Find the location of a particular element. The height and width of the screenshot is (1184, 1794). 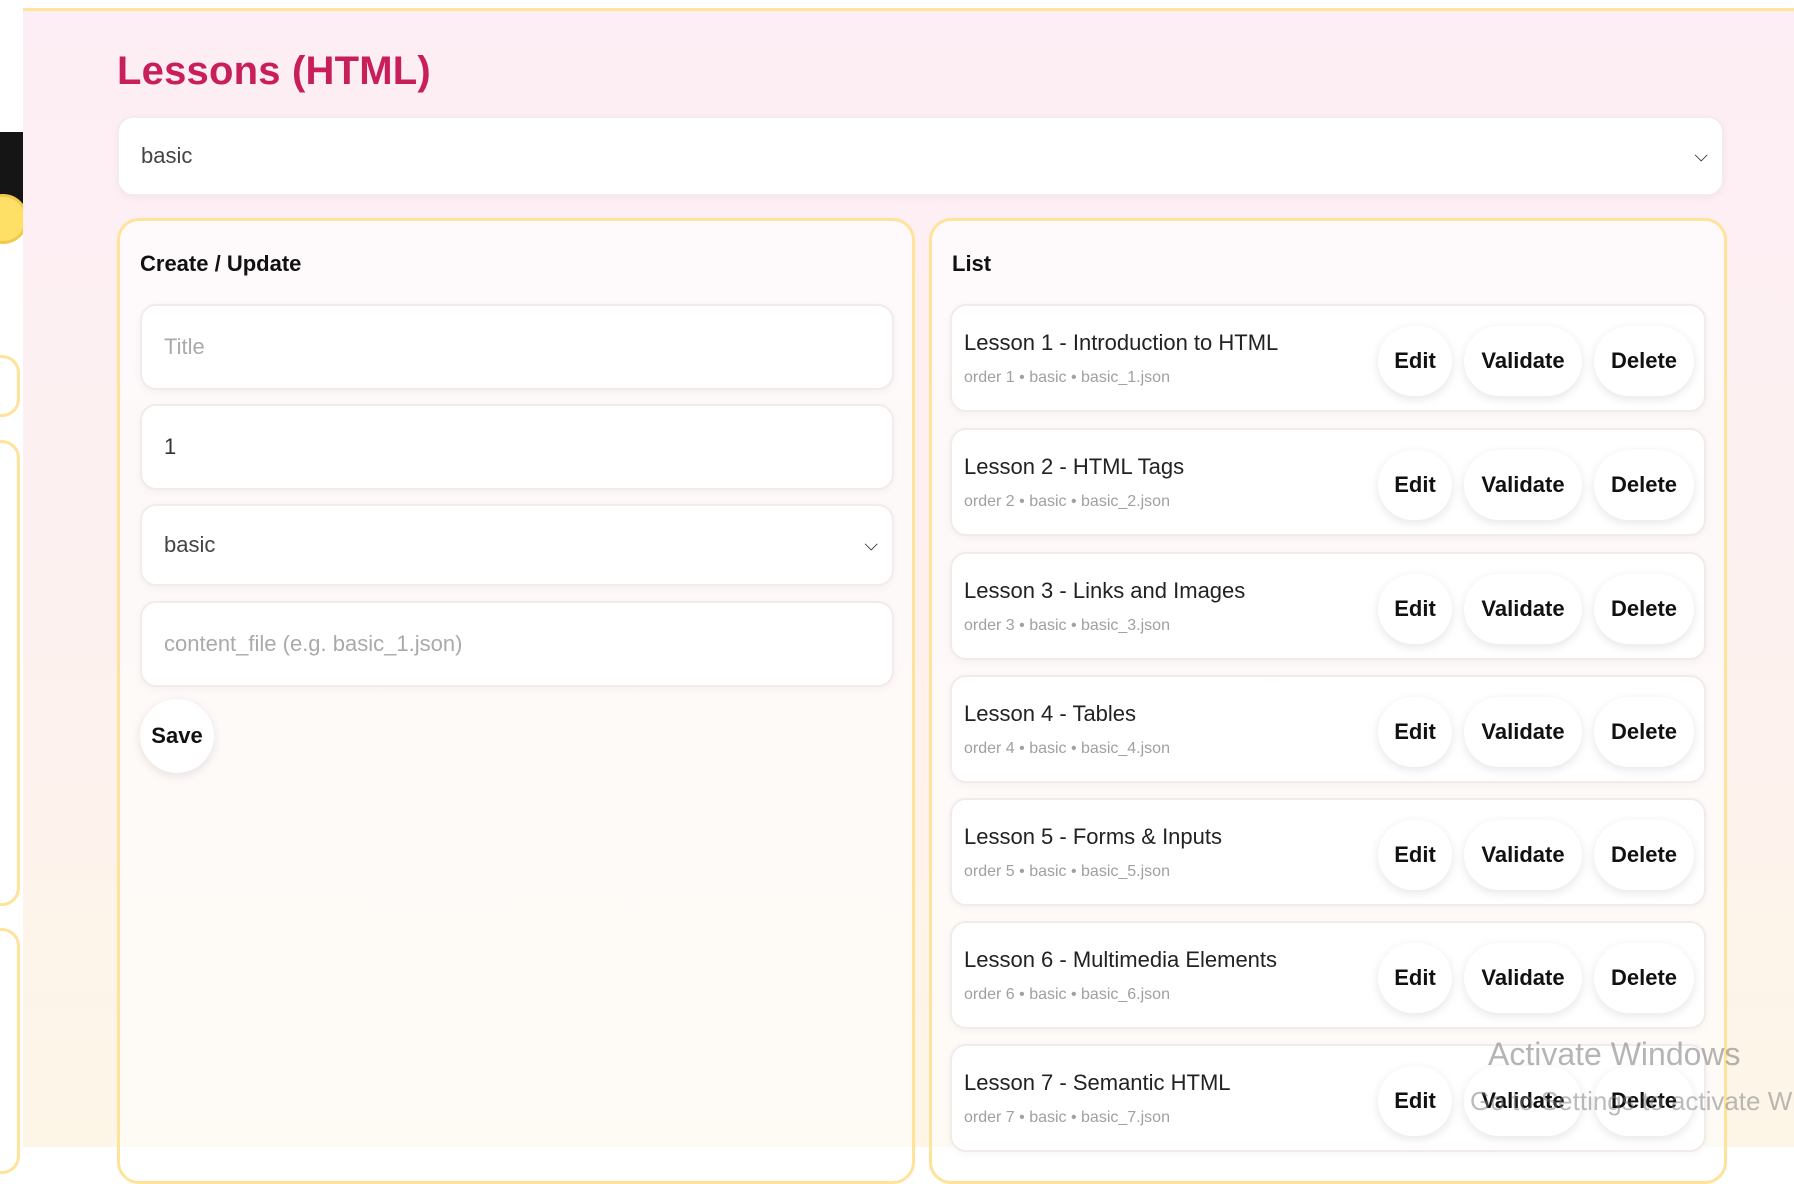

lesson-meta: order 1 • basic • basic_1.json is located at coordinates (1067, 377).